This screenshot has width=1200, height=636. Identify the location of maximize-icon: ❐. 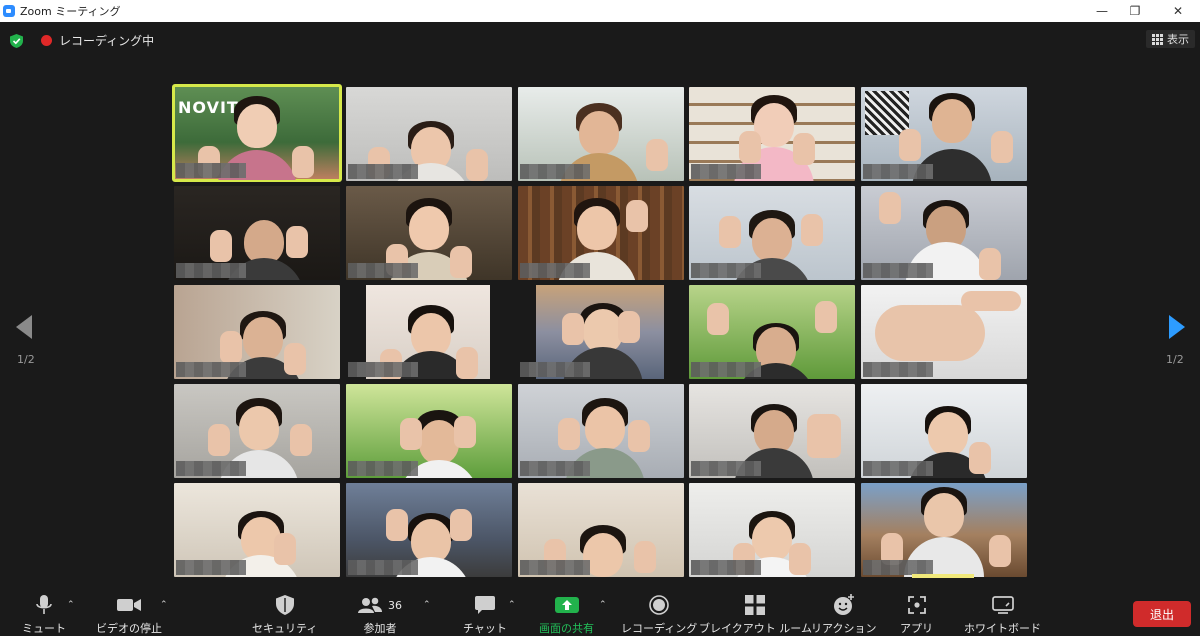
(1135, 11).